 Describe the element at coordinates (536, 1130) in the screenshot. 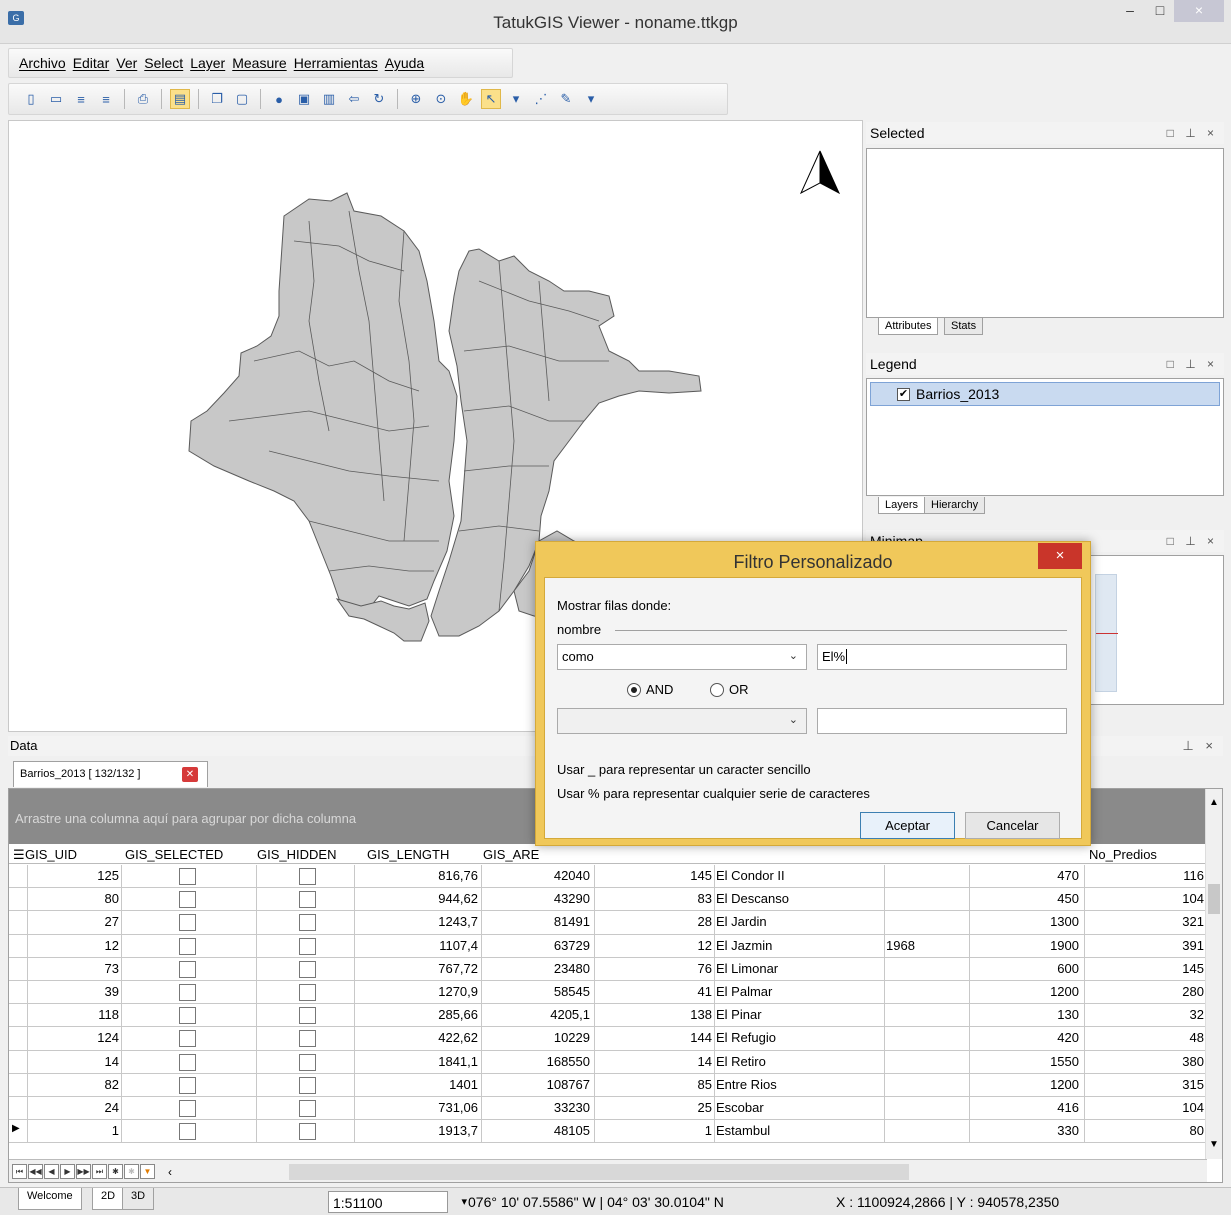

I see `cell-gis-area: 48105` at that location.